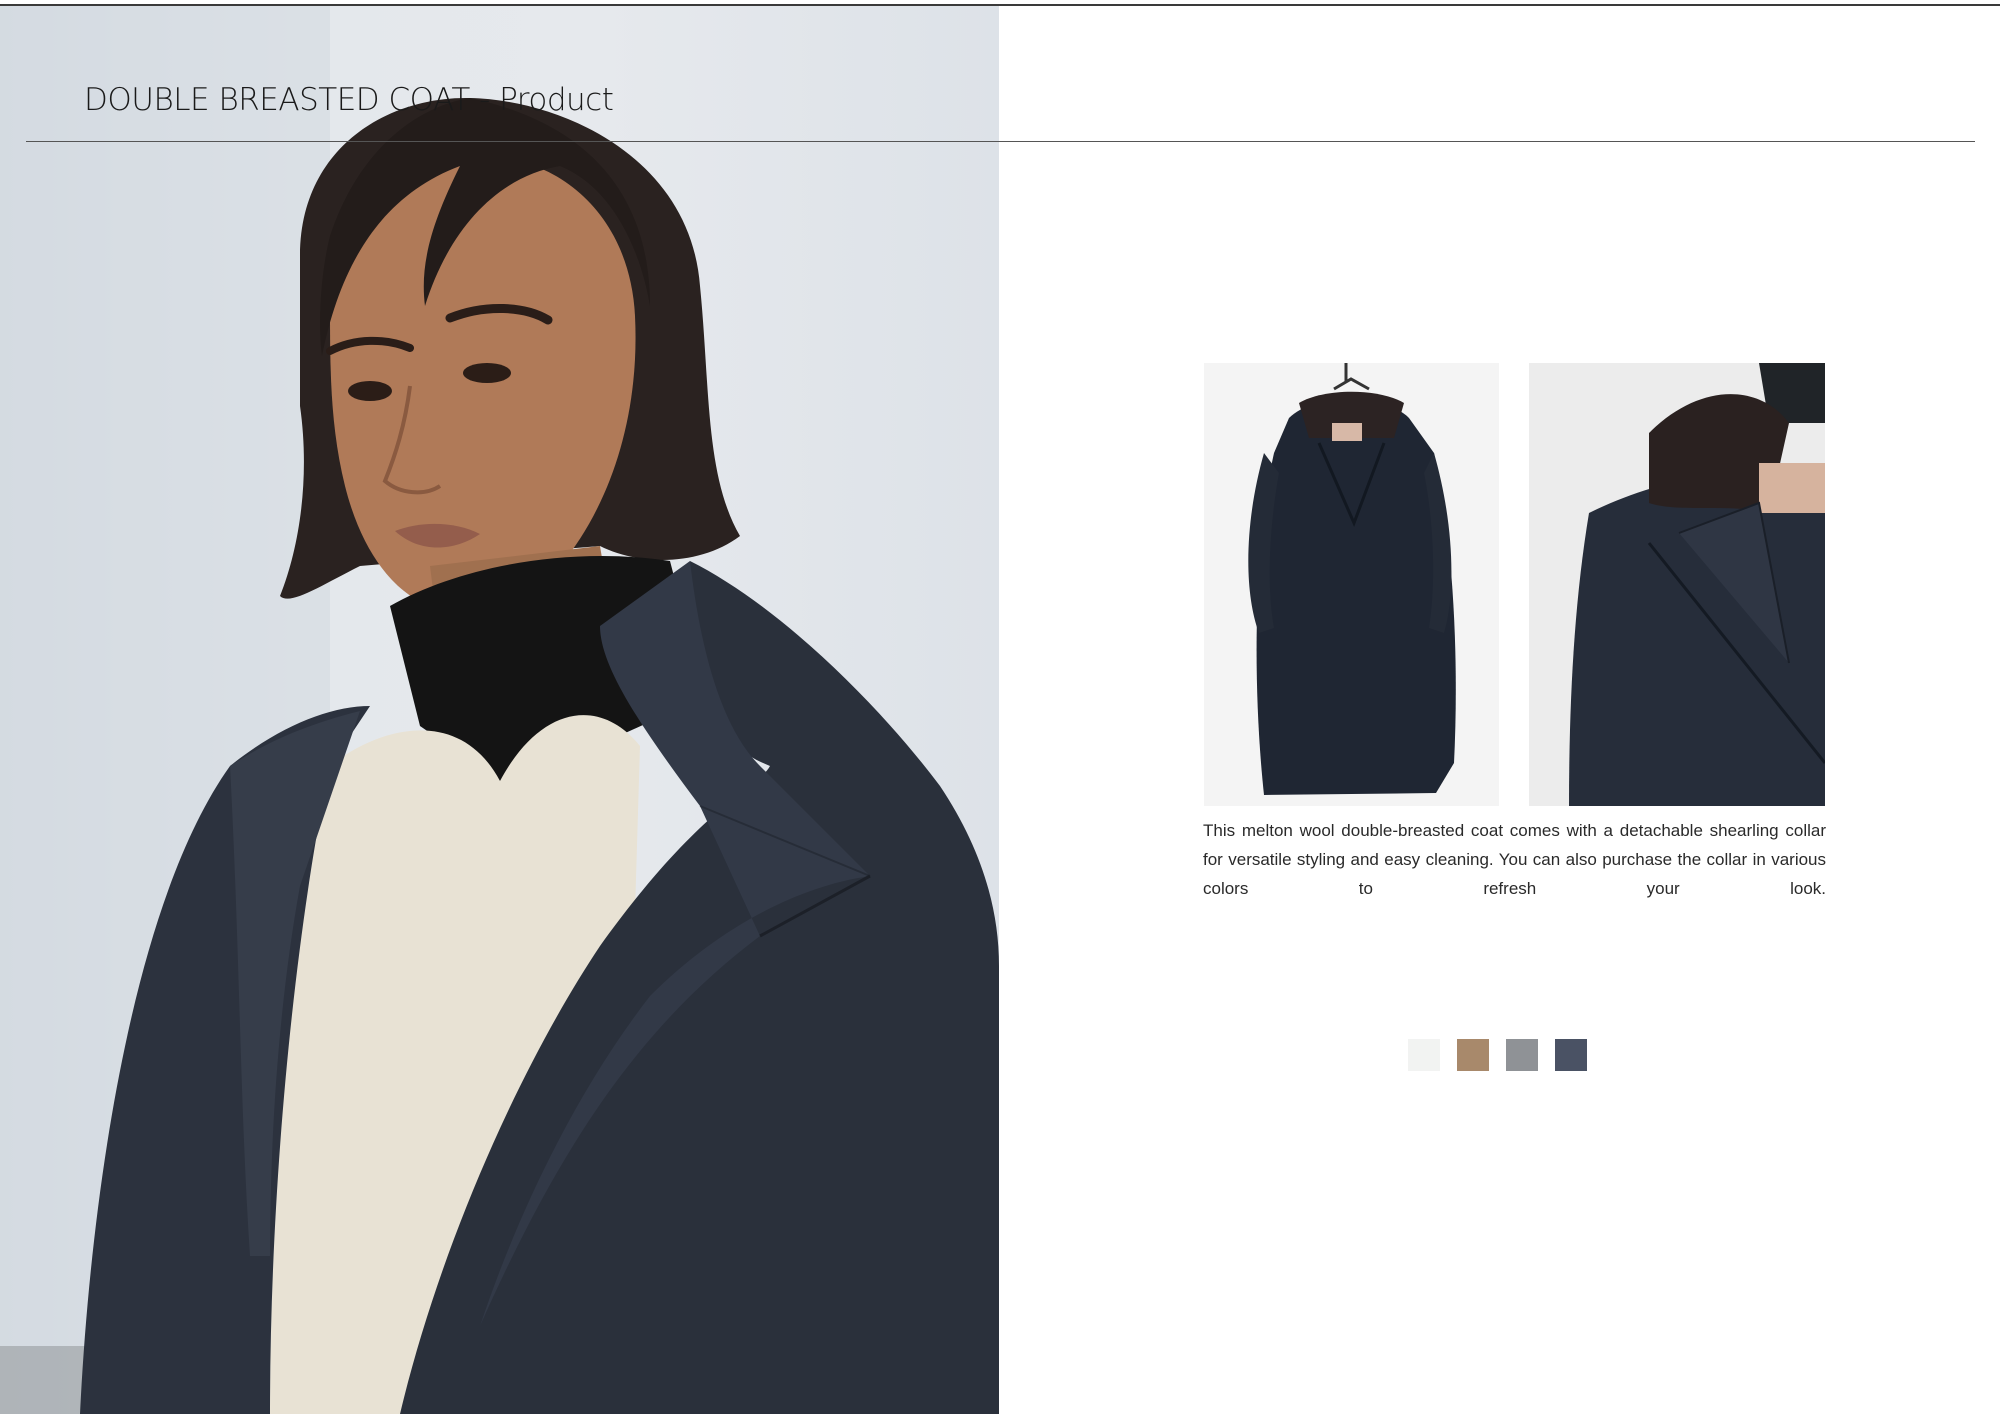 The width and height of the screenshot is (2000, 1414). What do you see at coordinates (1497, 1055) in the screenshot?
I see `color-swatches` at bounding box center [1497, 1055].